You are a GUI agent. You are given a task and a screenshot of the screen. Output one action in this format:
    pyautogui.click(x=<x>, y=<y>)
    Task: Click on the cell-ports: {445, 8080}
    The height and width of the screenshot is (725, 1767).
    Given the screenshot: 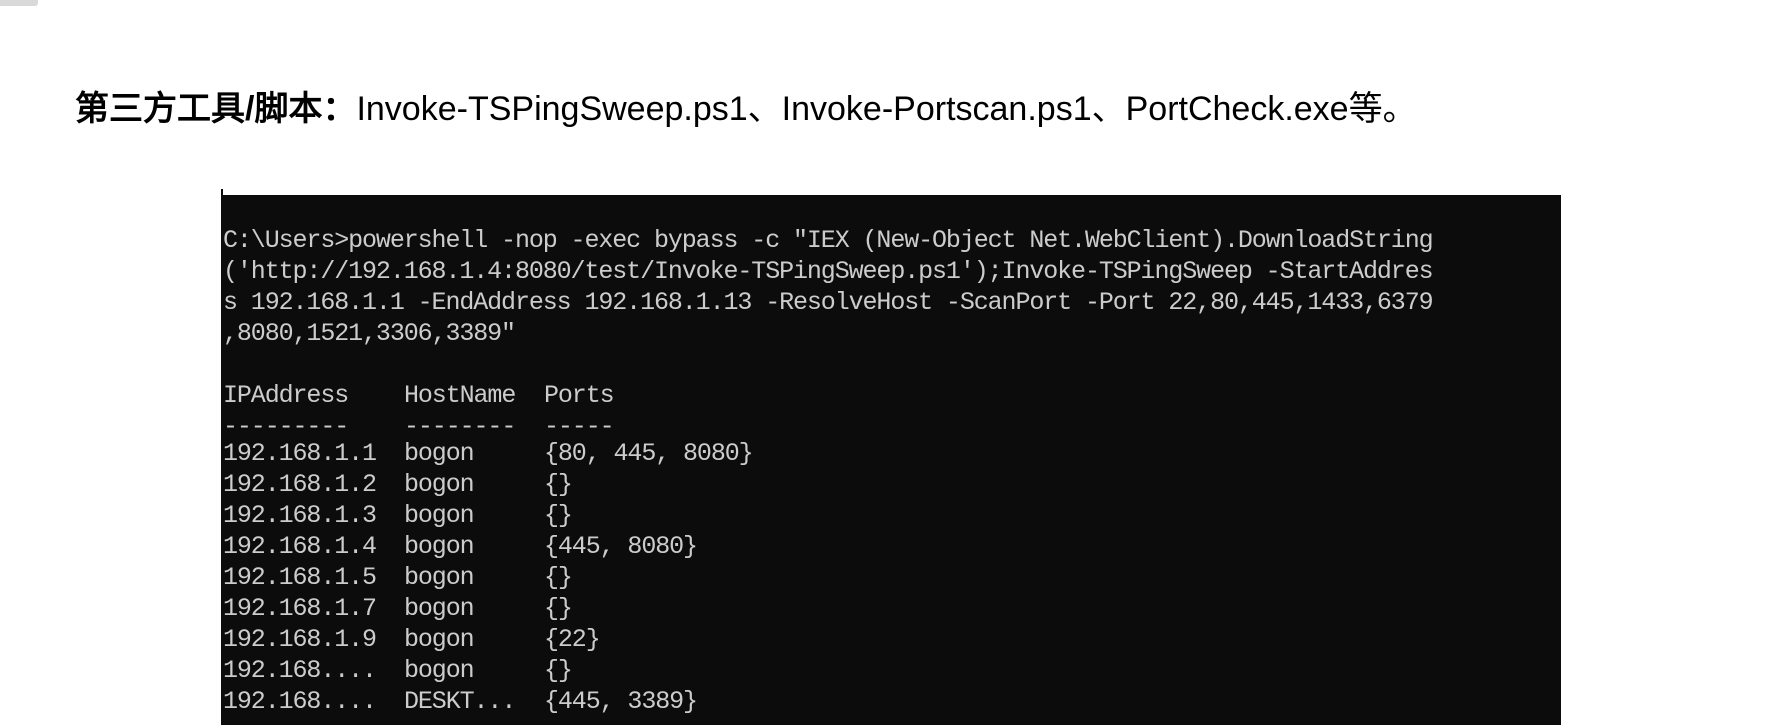 What is the action you would take?
    pyautogui.click(x=621, y=546)
    